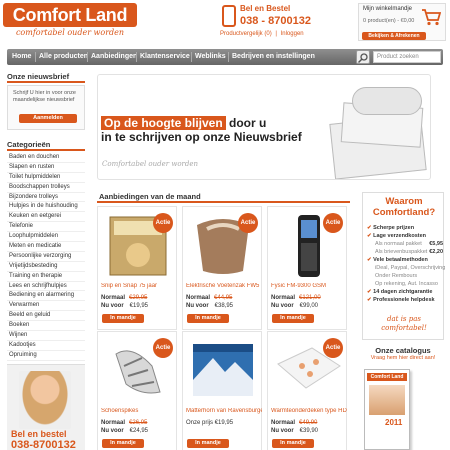 This screenshot has height=450, width=450. I want to click on product-name: Schoenspikes, so click(139, 411).